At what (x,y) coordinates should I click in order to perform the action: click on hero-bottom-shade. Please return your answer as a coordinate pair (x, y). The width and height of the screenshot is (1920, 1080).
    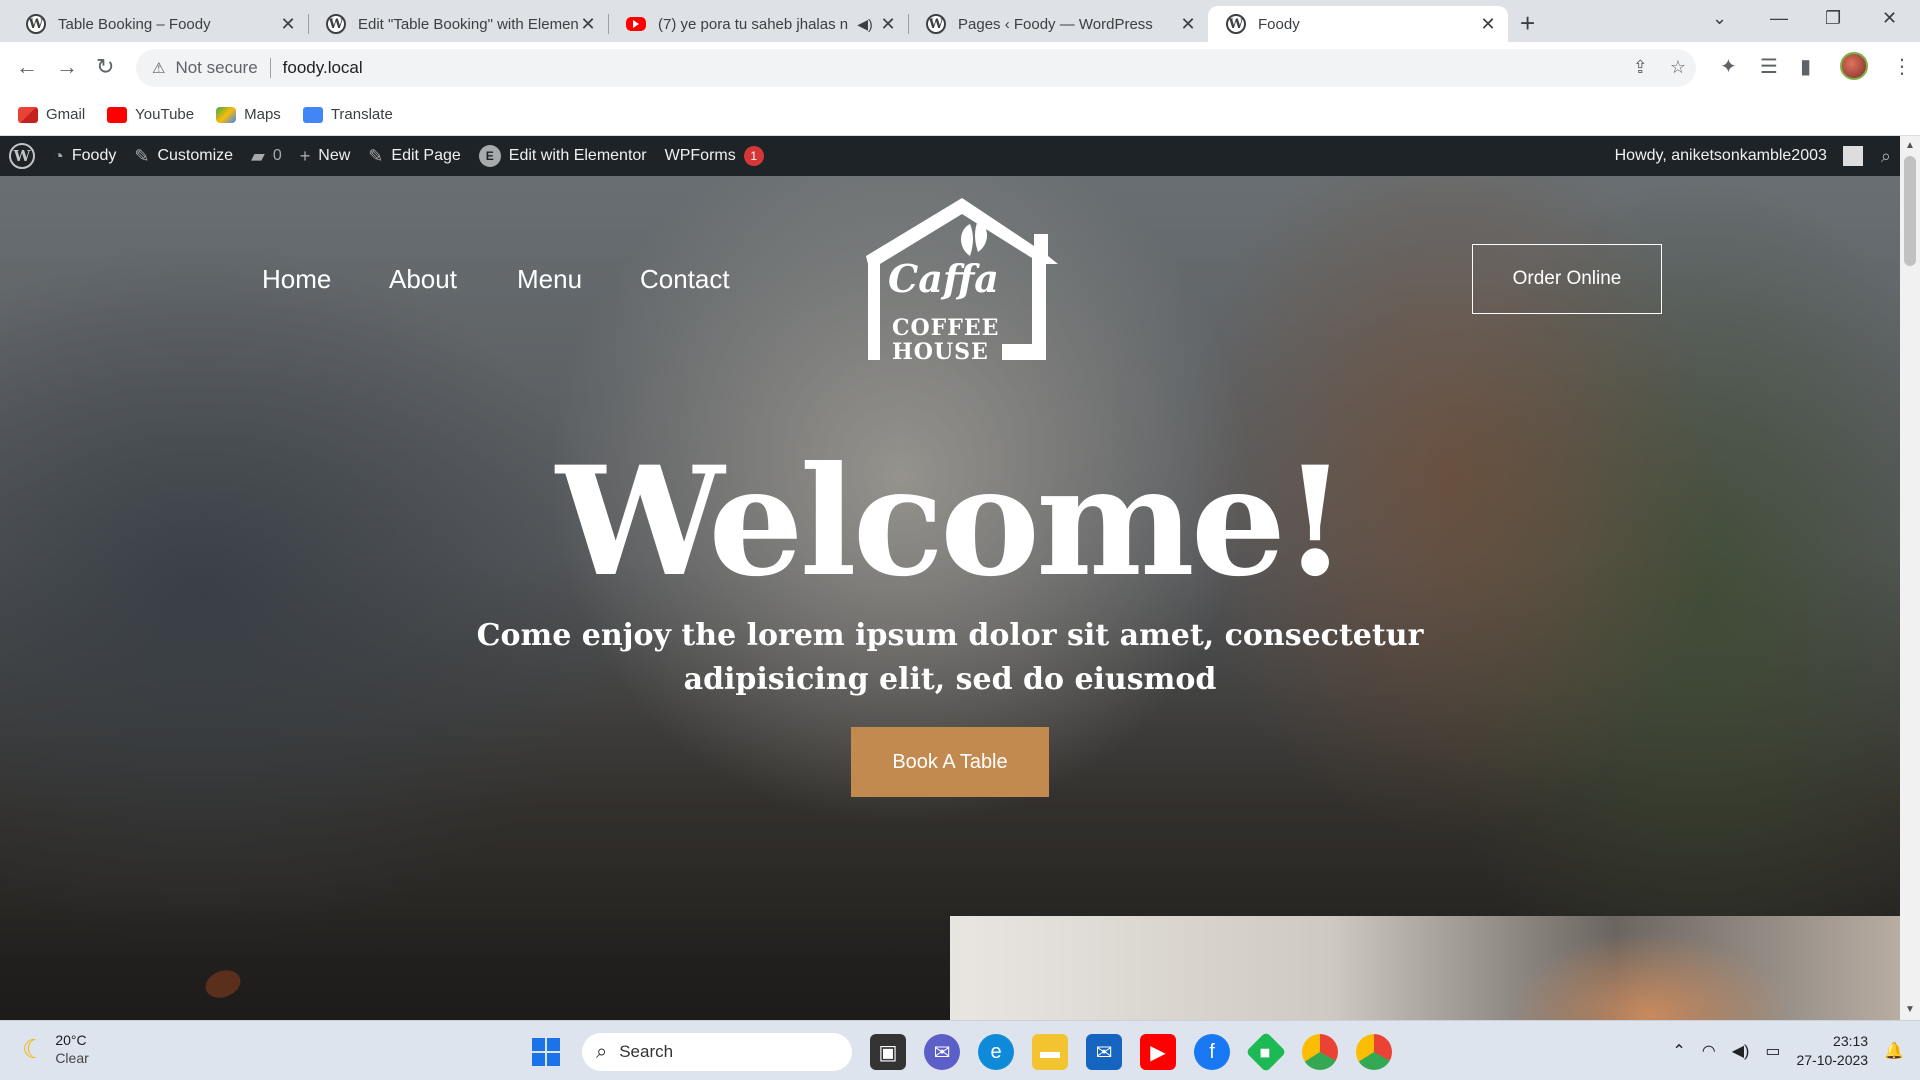
    Looking at the image, I should click on (475, 965).